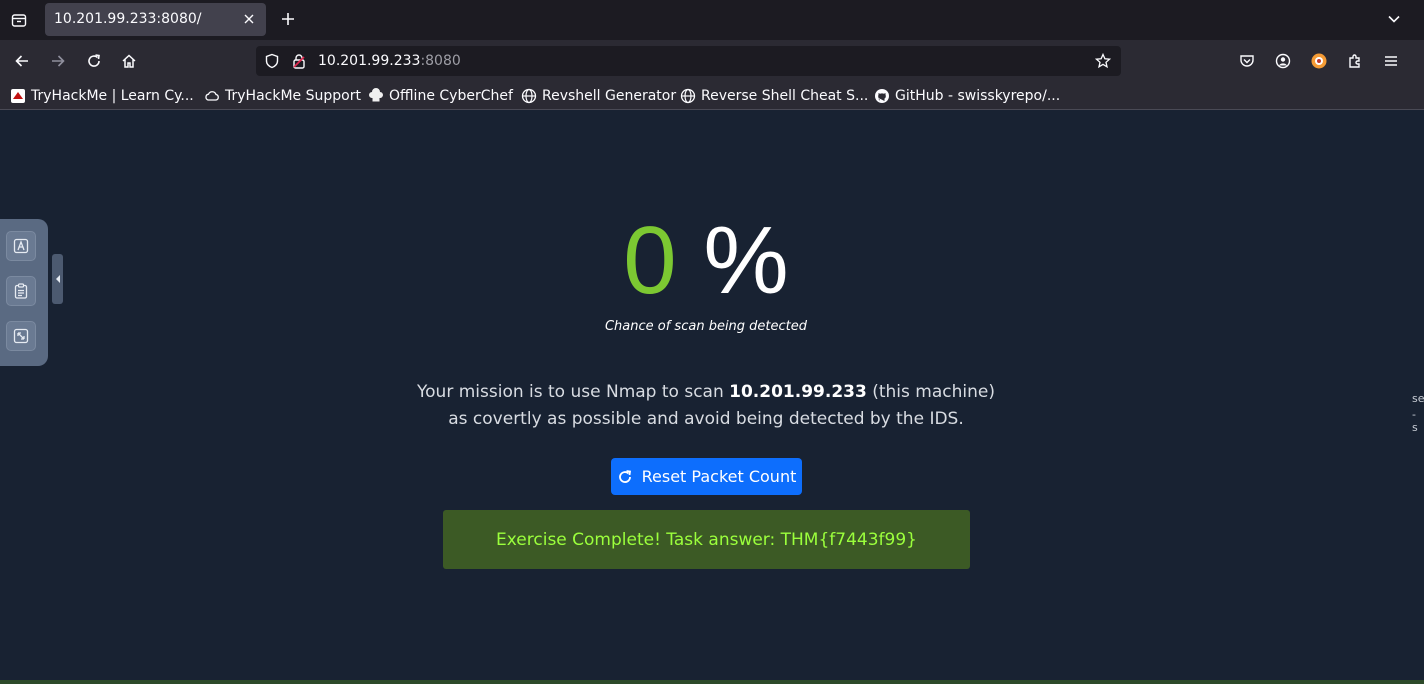 Image resolution: width=1424 pixels, height=684 pixels. I want to click on mission-suffix: (this machine), so click(930, 392).